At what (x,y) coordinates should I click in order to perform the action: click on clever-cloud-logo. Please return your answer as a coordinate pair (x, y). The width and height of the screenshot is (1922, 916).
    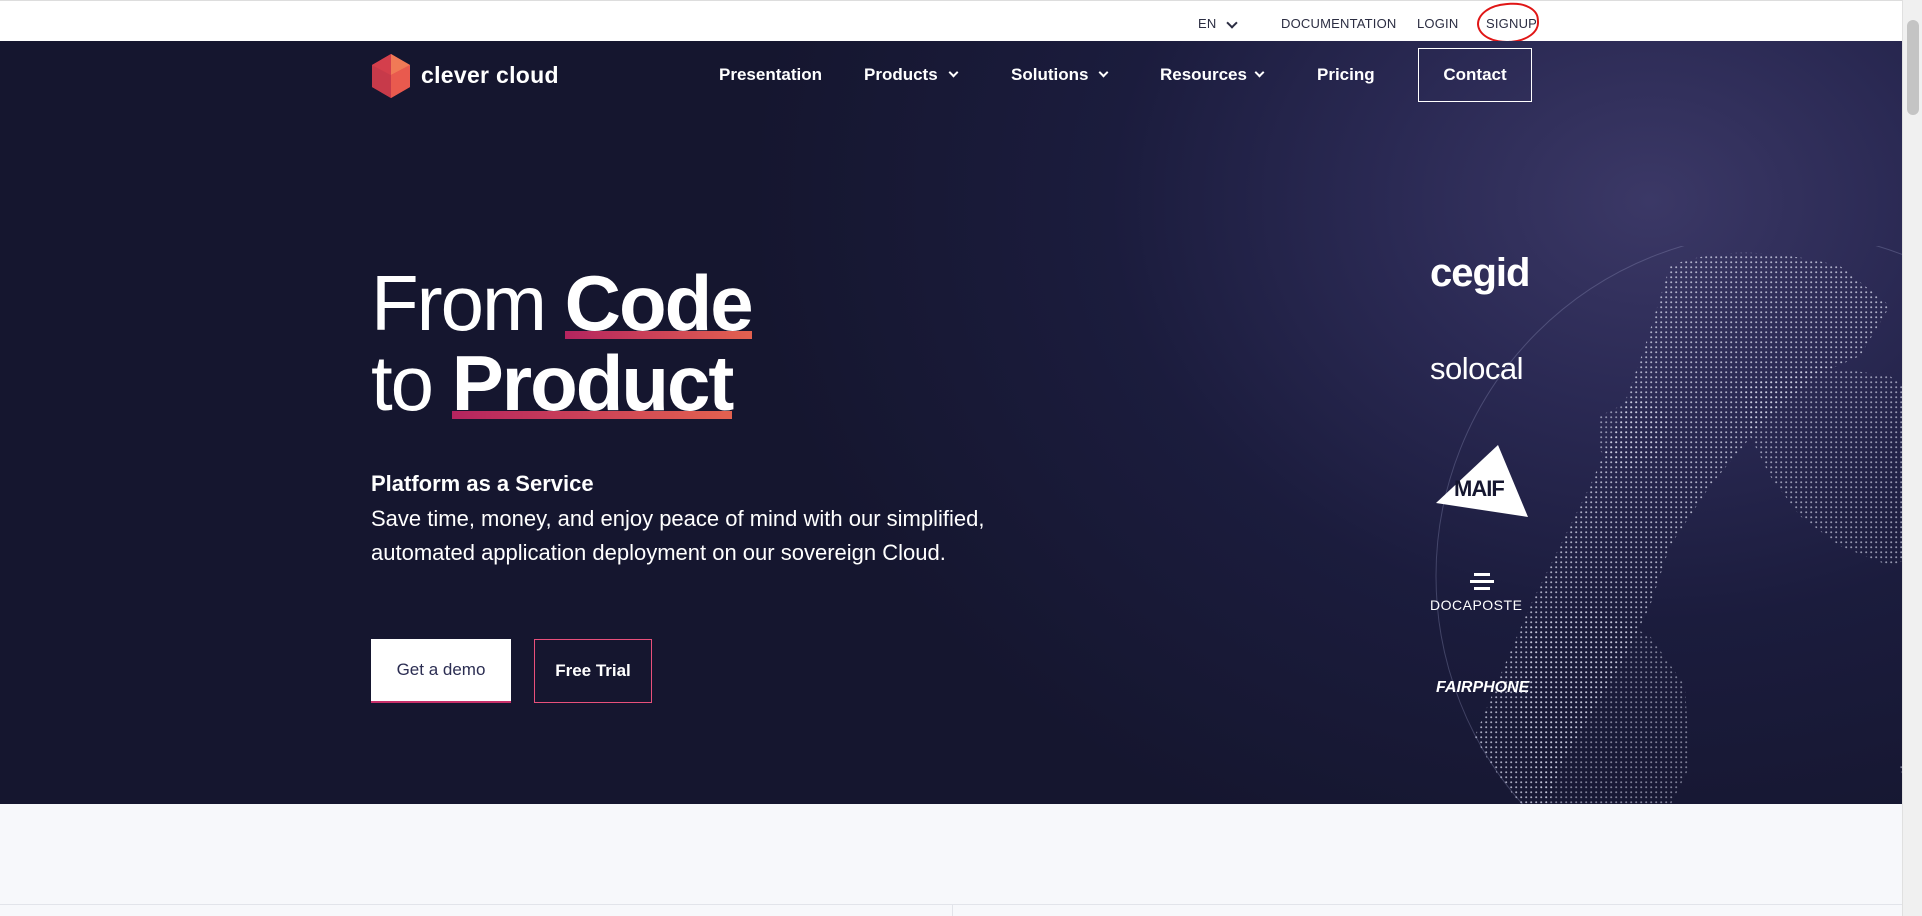
    Looking at the image, I should click on (391, 76).